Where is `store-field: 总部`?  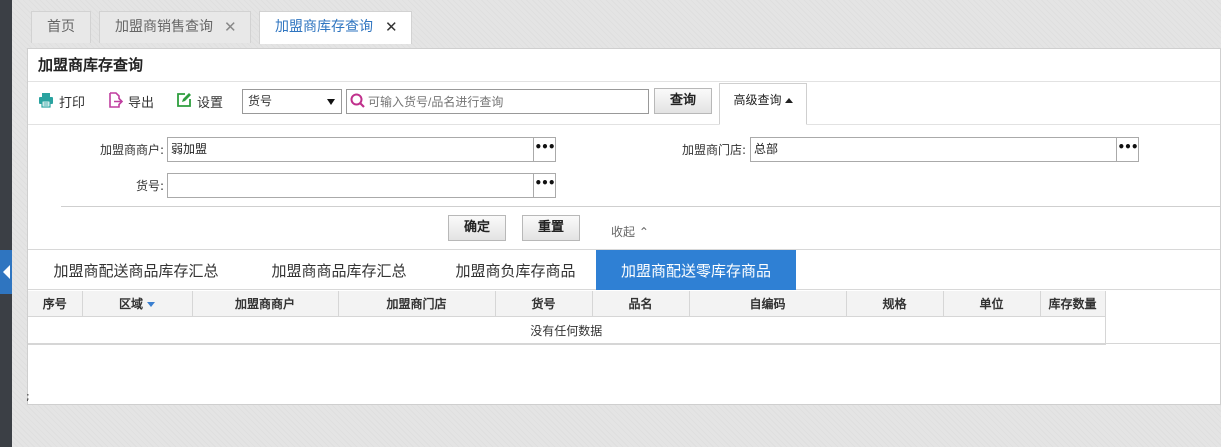
store-field: 总部 is located at coordinates (933, 149).